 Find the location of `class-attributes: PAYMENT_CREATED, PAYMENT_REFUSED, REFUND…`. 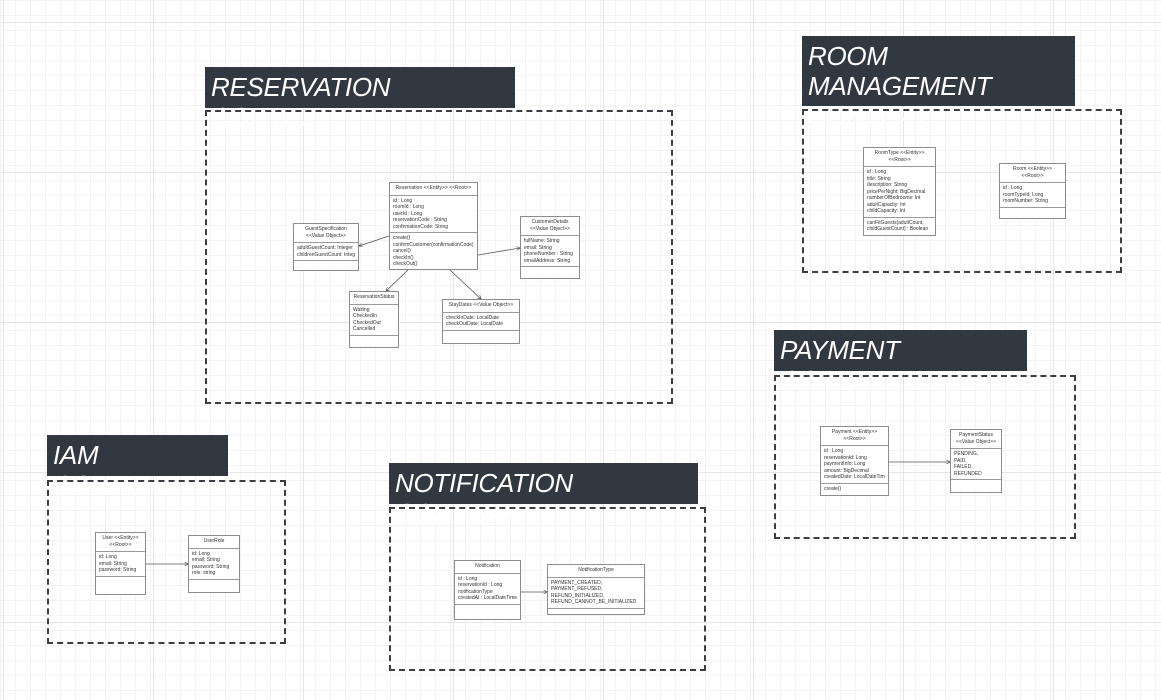

class-attributes: PAYMENT_CREATED, PAYMENT_REFUSED, REFUND… is located at coordinates (596, 593).